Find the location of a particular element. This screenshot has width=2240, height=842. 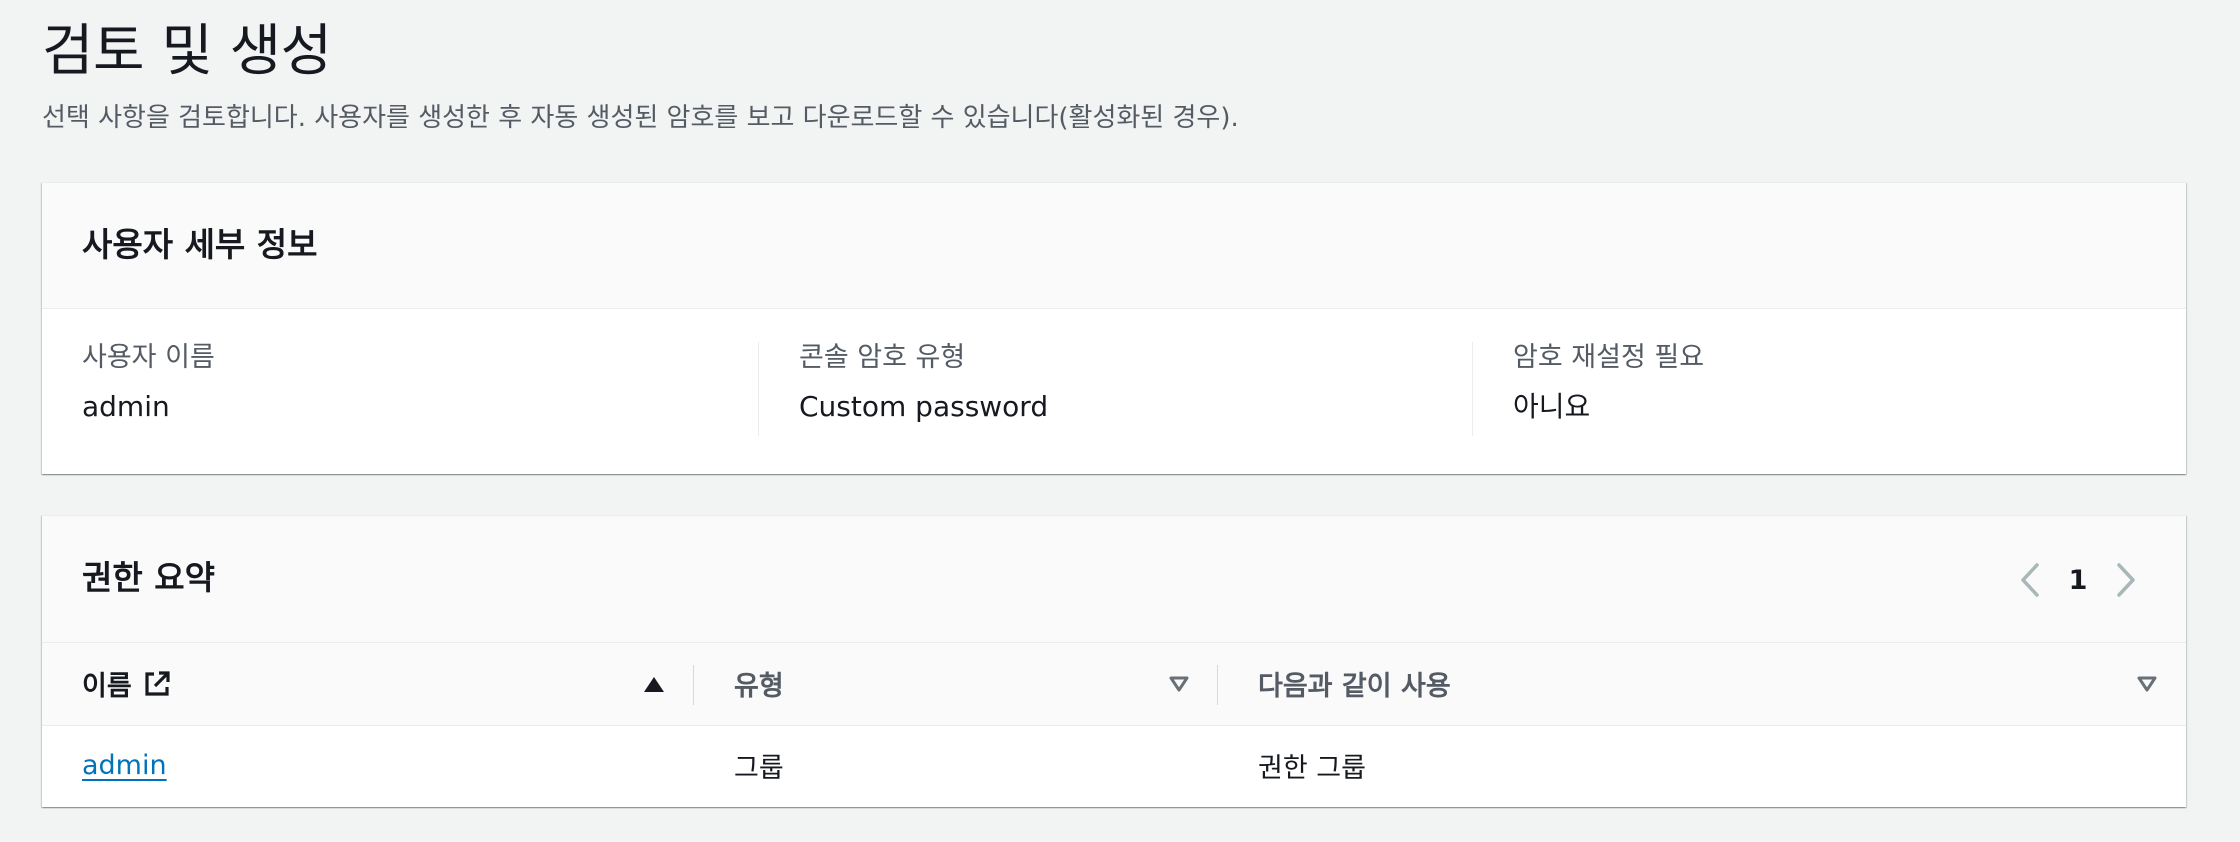

field-label: 암호 재설정 필요 is located at coordinates (1609, 357).